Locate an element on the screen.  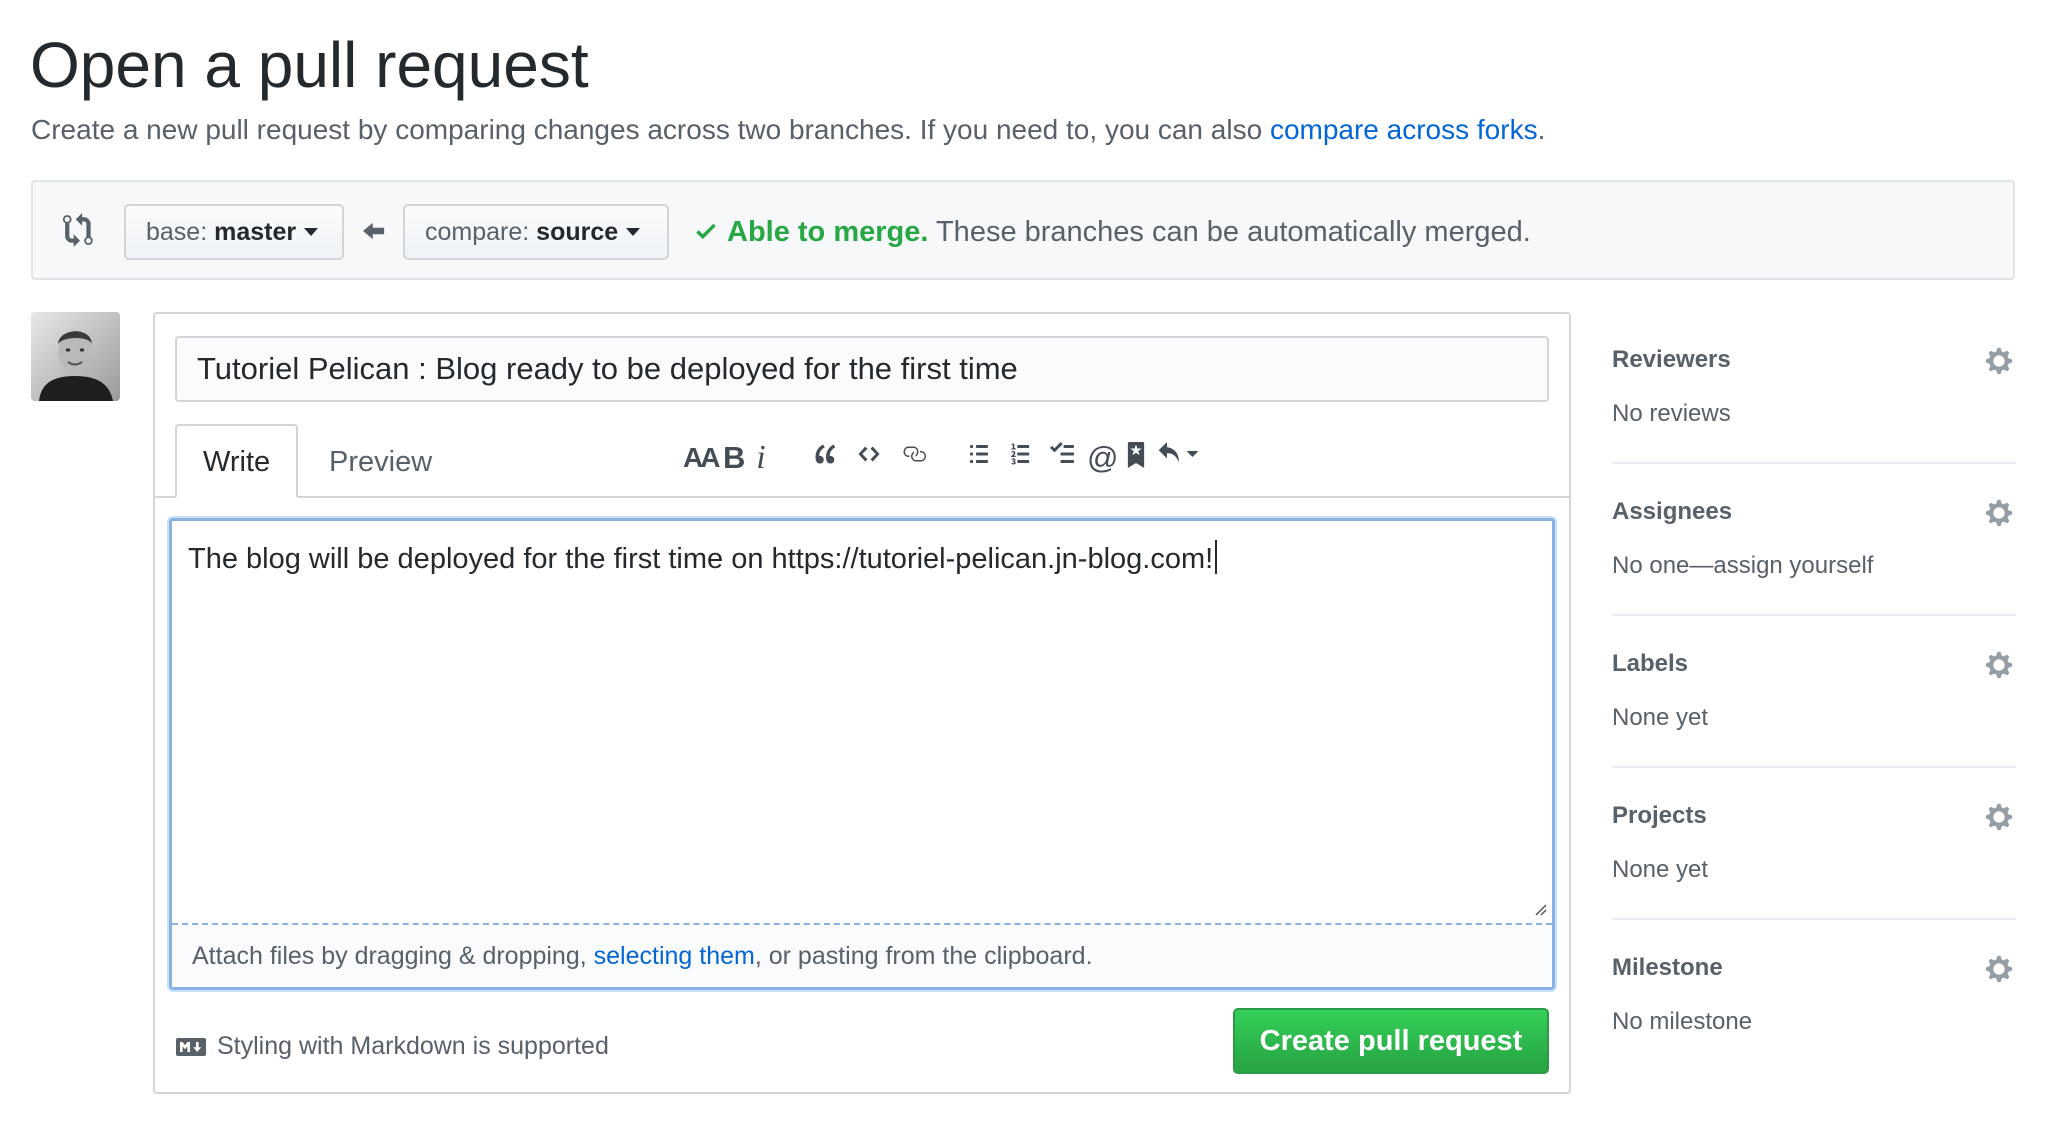
markdown-note: Styling with Markdown is supported is located at coordinates (392, 1046).